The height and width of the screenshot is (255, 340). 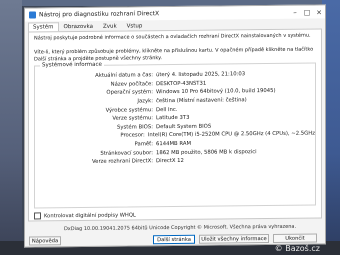 I want to click on exit-button: Ukončit, so click(x=295, y=238).